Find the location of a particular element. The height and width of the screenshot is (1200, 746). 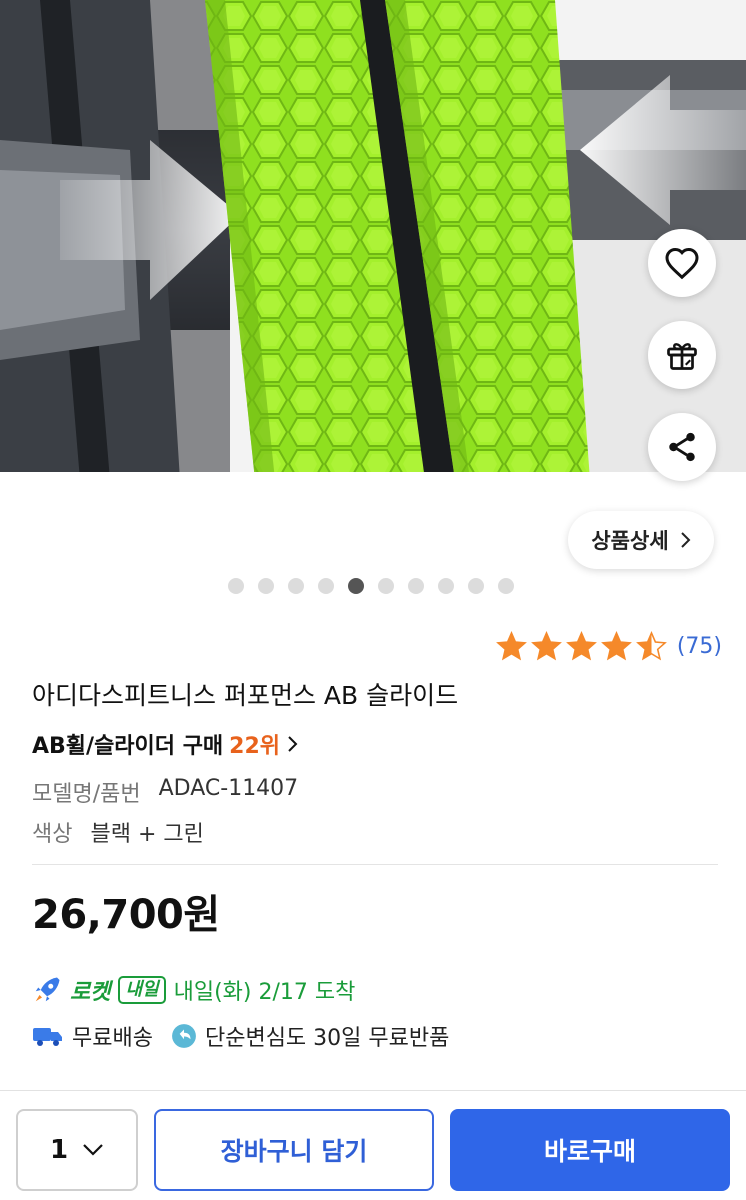

product-title: 아디다스피트니스 퍼포먼스 AB 슬라이드 is located at coordinates (245, 695).